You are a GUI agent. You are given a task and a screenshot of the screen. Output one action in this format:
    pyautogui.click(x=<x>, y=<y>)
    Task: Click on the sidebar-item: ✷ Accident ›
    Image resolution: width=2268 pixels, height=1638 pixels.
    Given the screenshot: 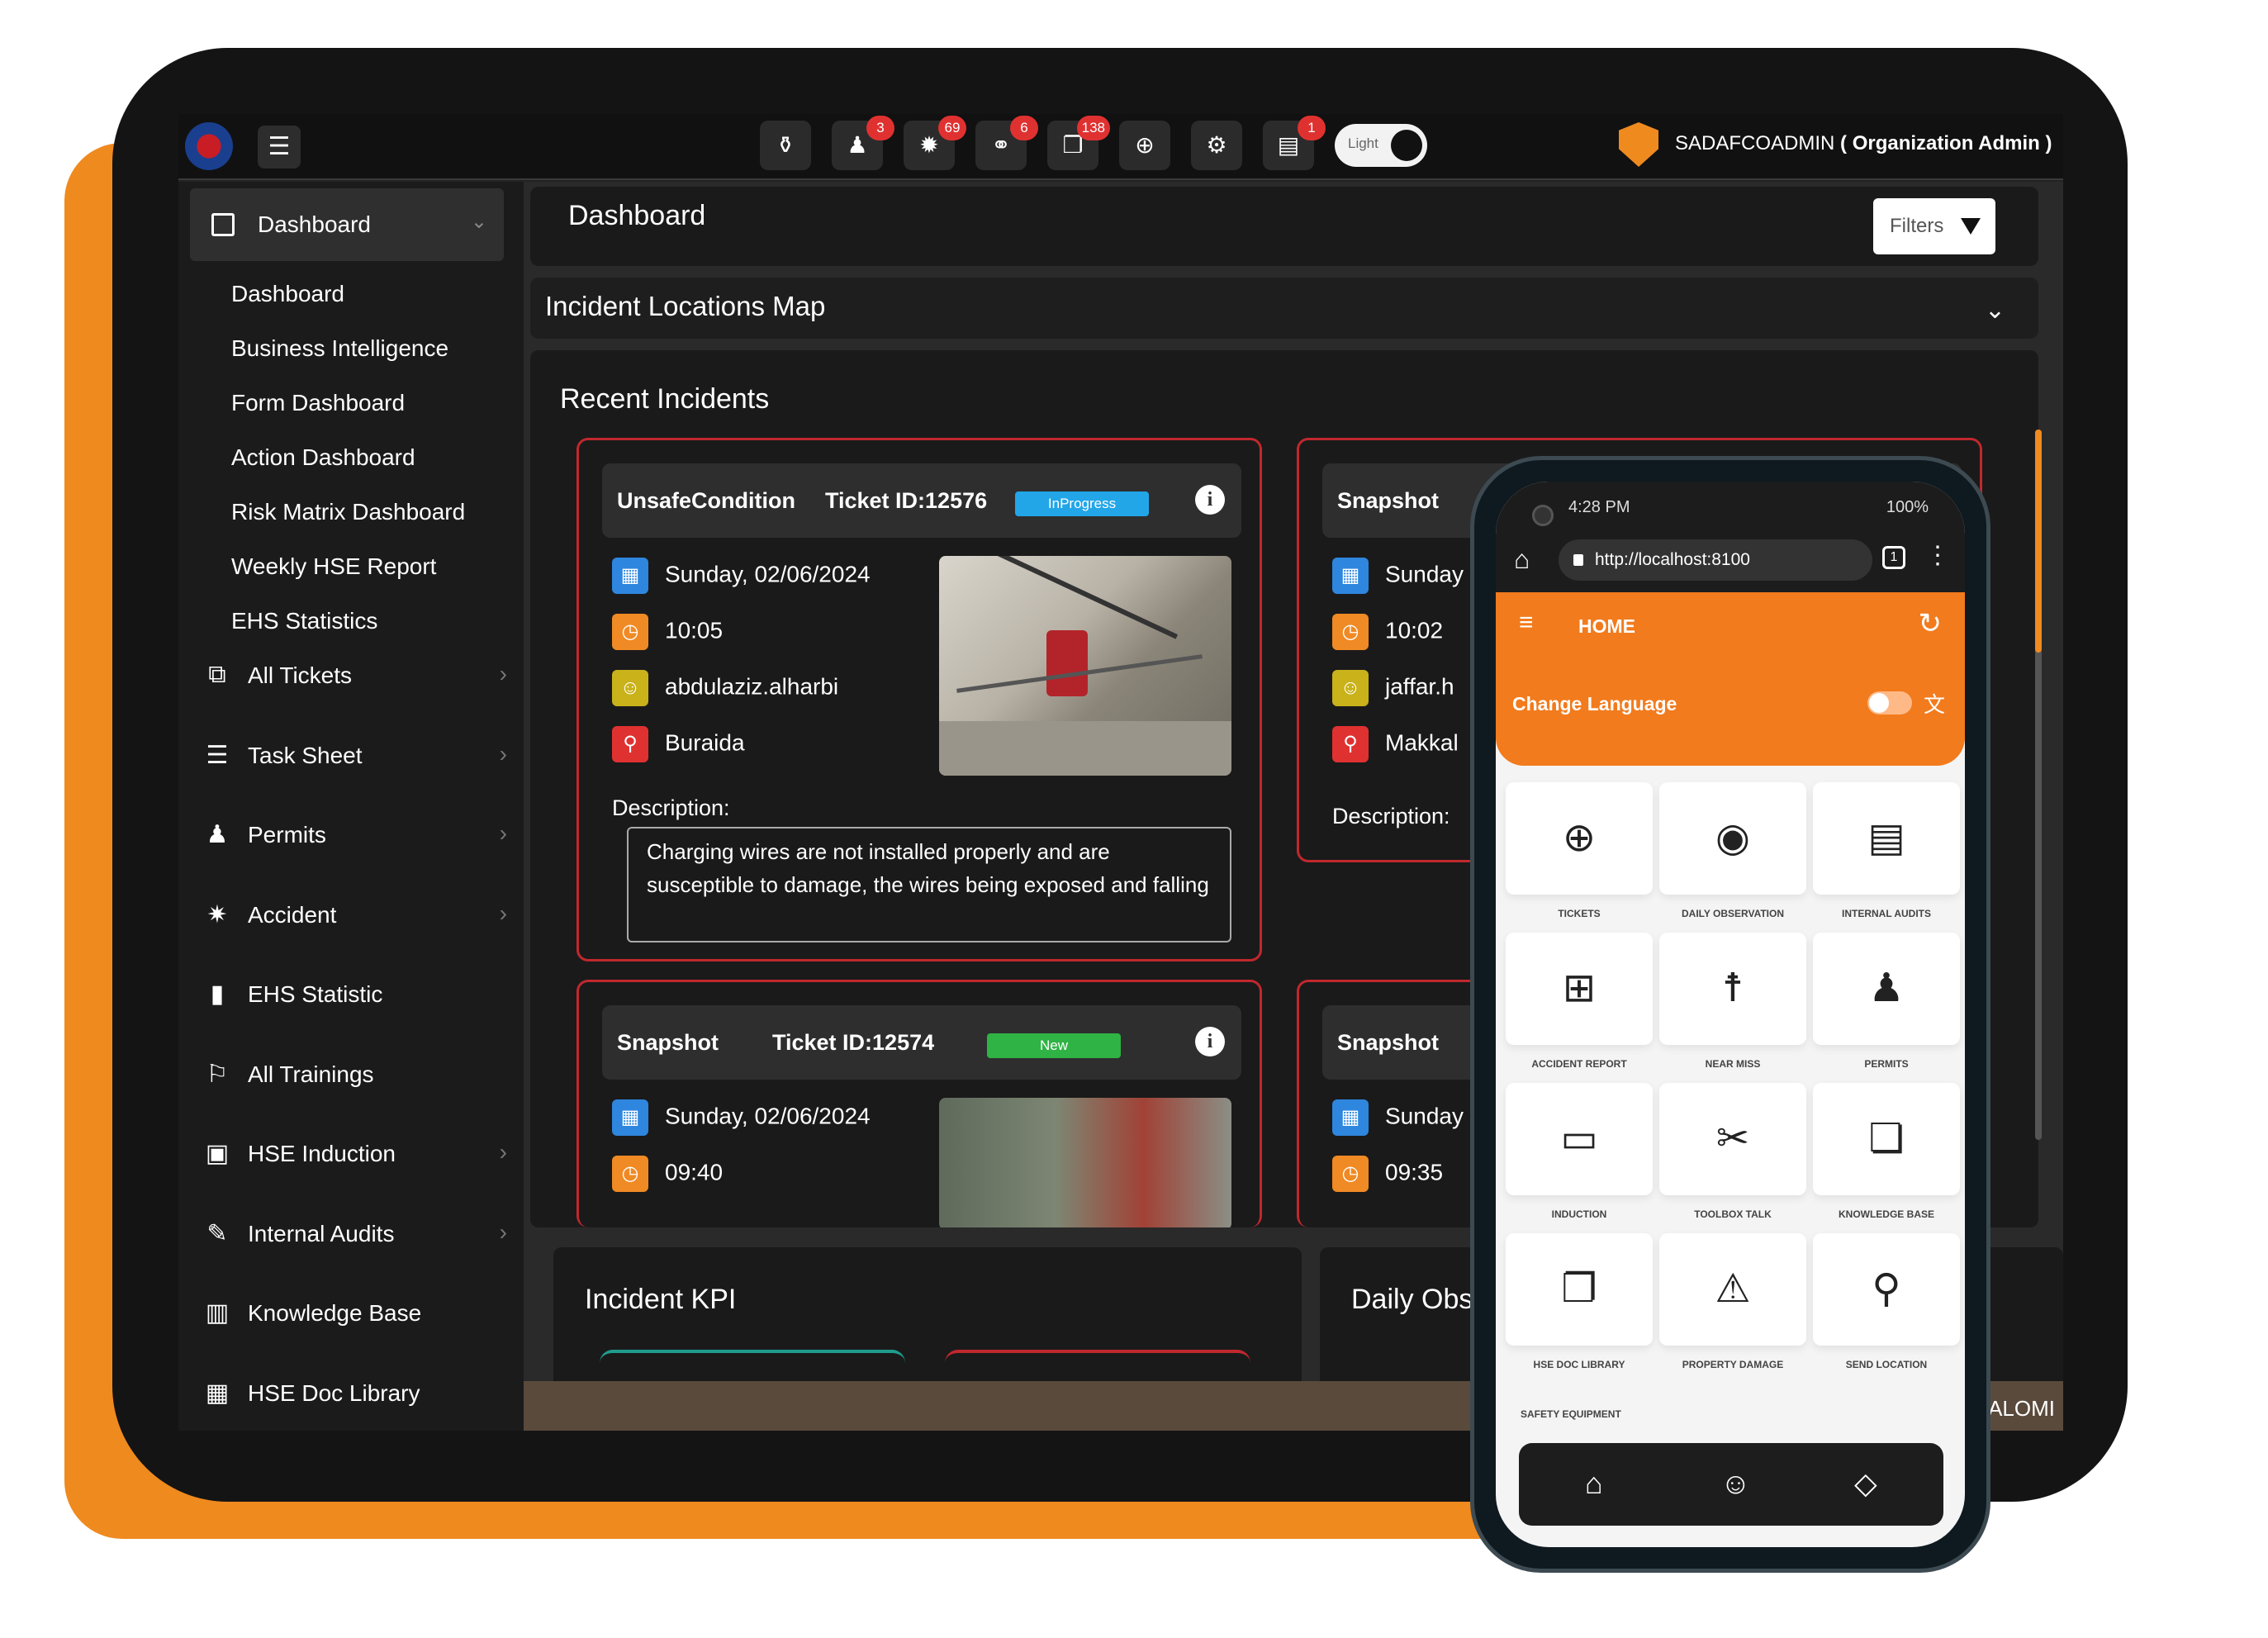 What is the action you would take?
    pyautogui.click(x=354, y=915)
    